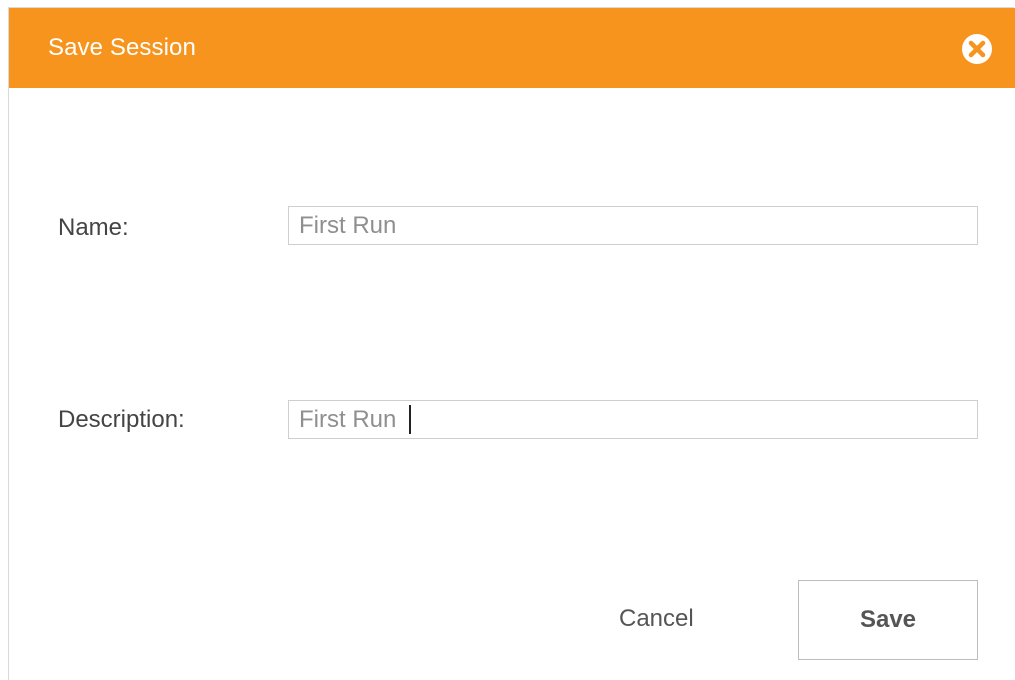 The width and height of the screenshot is (1015, 680). I want to click on text-caret, so click(410, 419).